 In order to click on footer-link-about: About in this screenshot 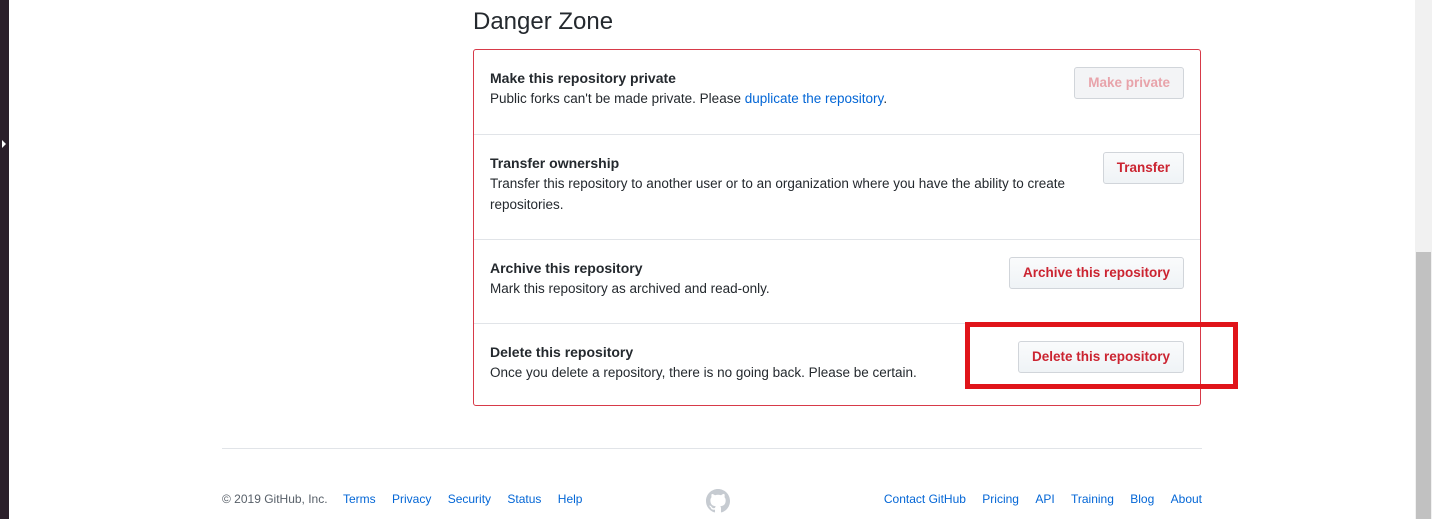, I will do `click(1186, 499)`.